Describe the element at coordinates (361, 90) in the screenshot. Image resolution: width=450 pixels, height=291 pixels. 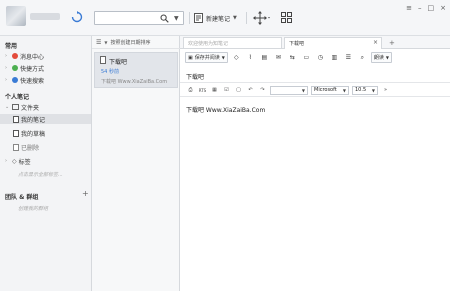
I see `font-size-value: 10.5` at that location.